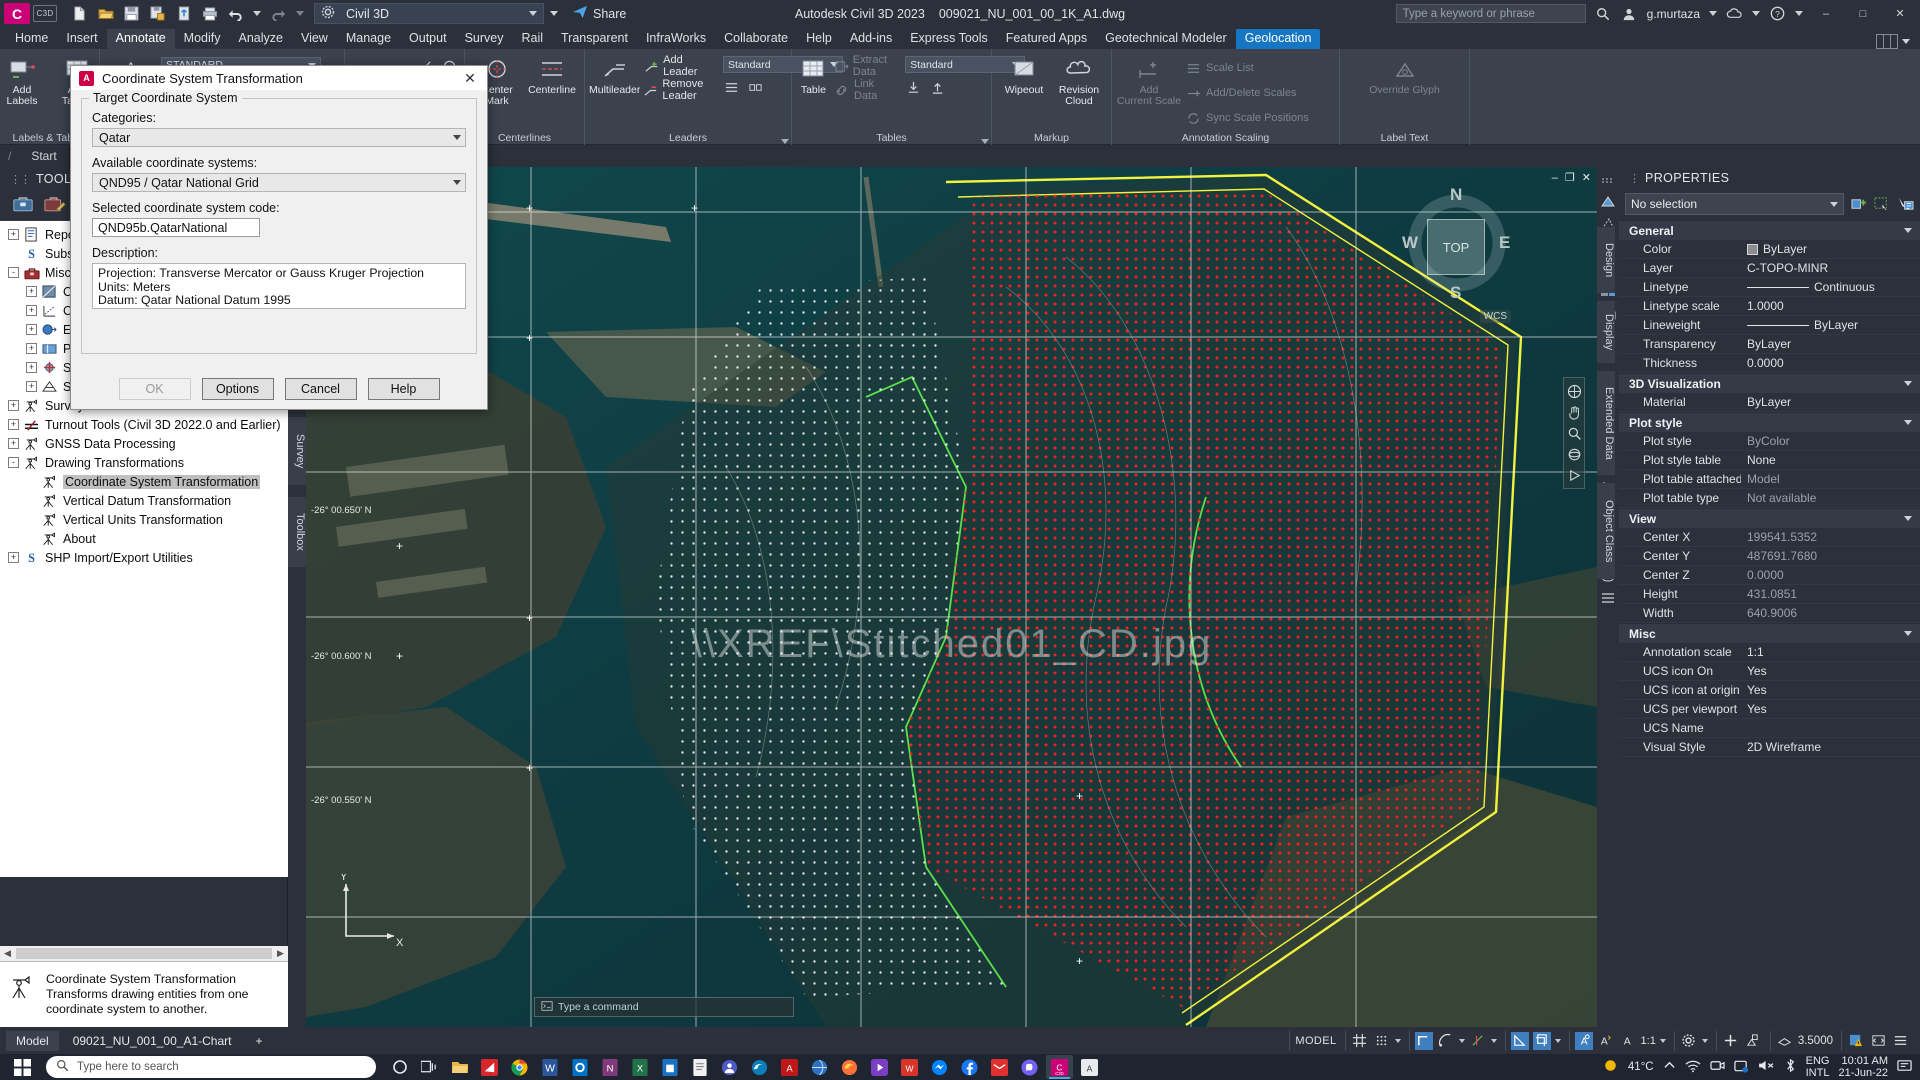  I want to click on ribbon-tab-infraworks: InfraWorks, so click(676, 39).